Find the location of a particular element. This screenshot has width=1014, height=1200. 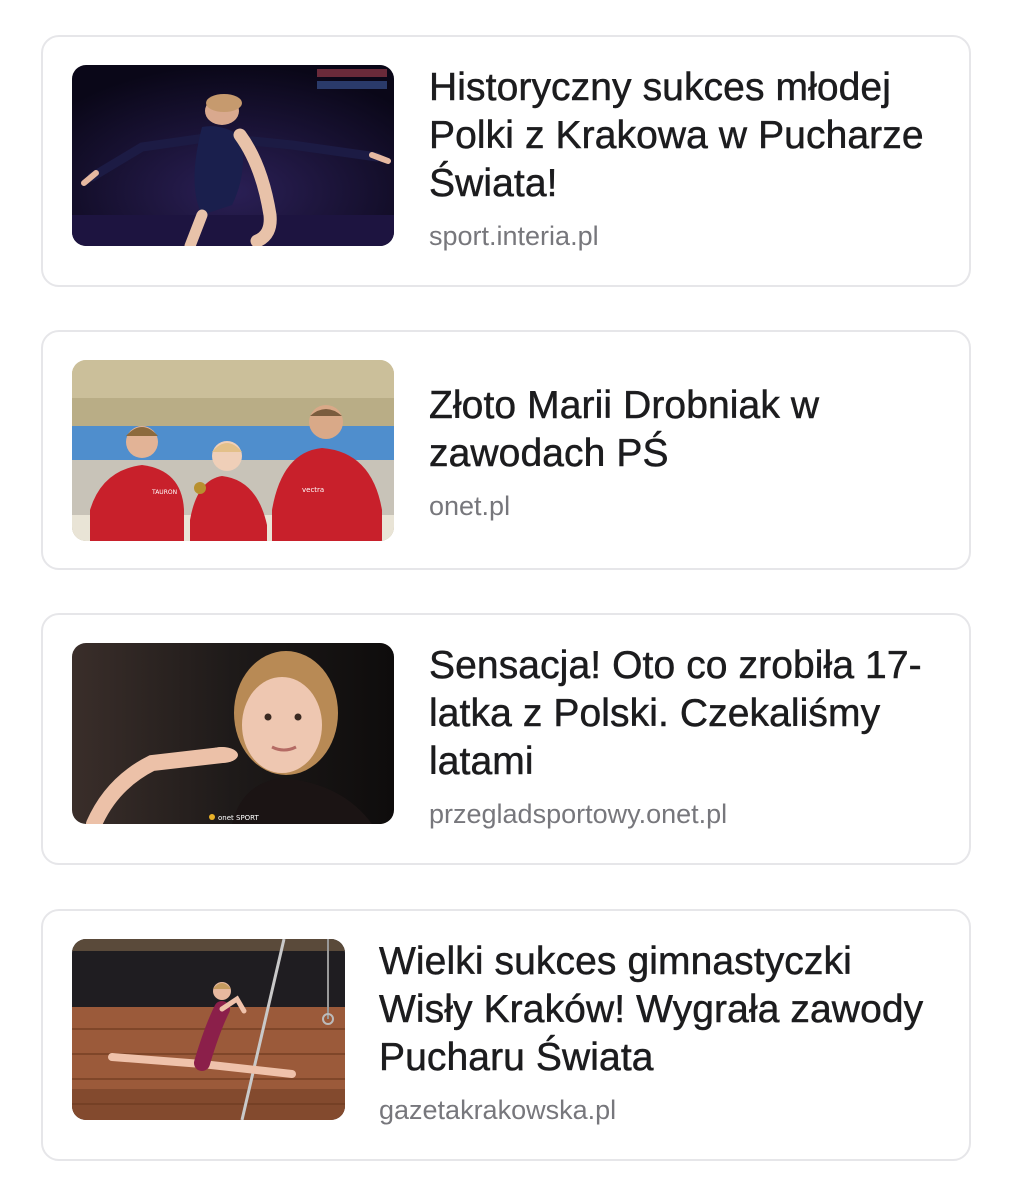

article-thumbnail: vectra TAURON is located at coordinates (233, 450).